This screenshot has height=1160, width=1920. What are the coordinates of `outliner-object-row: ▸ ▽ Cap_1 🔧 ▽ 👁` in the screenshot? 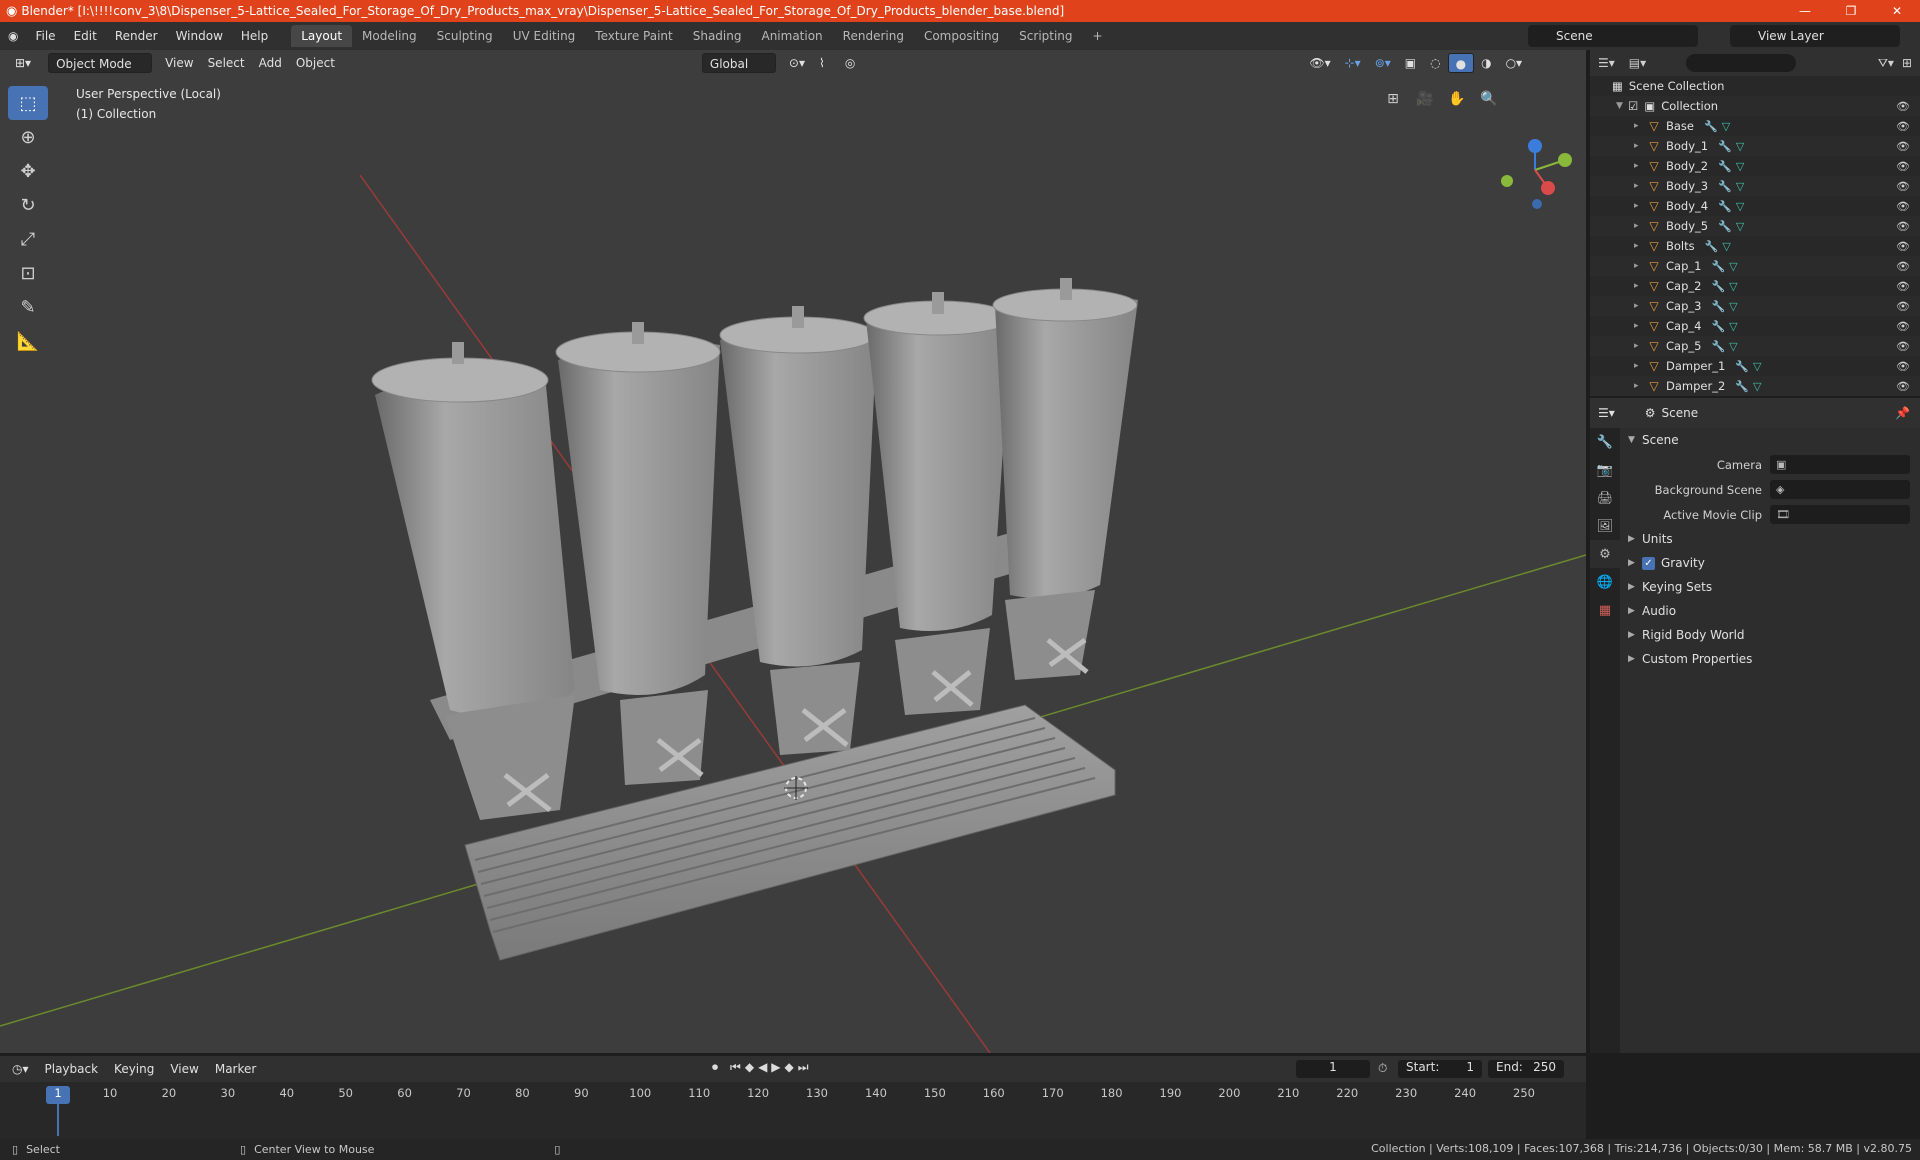 It's located at (1755, 266).